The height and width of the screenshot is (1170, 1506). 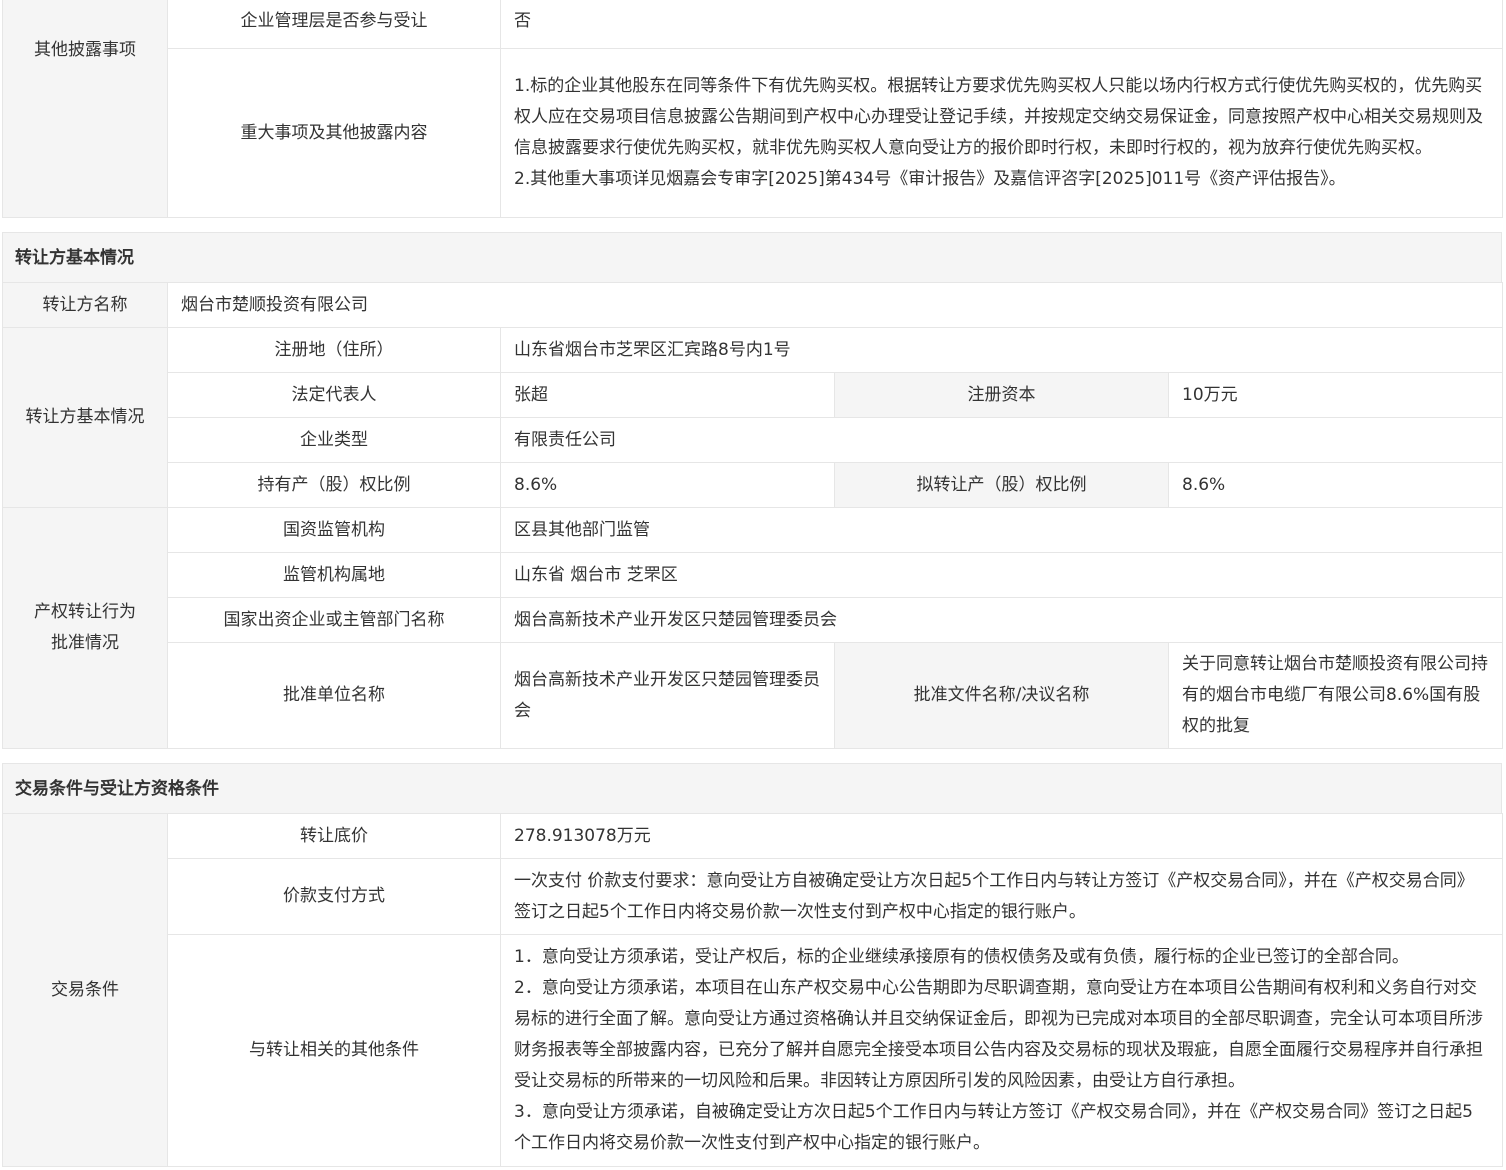 I want to click on approval-label-line: 产权转让行为, so click(x=85, y=612).